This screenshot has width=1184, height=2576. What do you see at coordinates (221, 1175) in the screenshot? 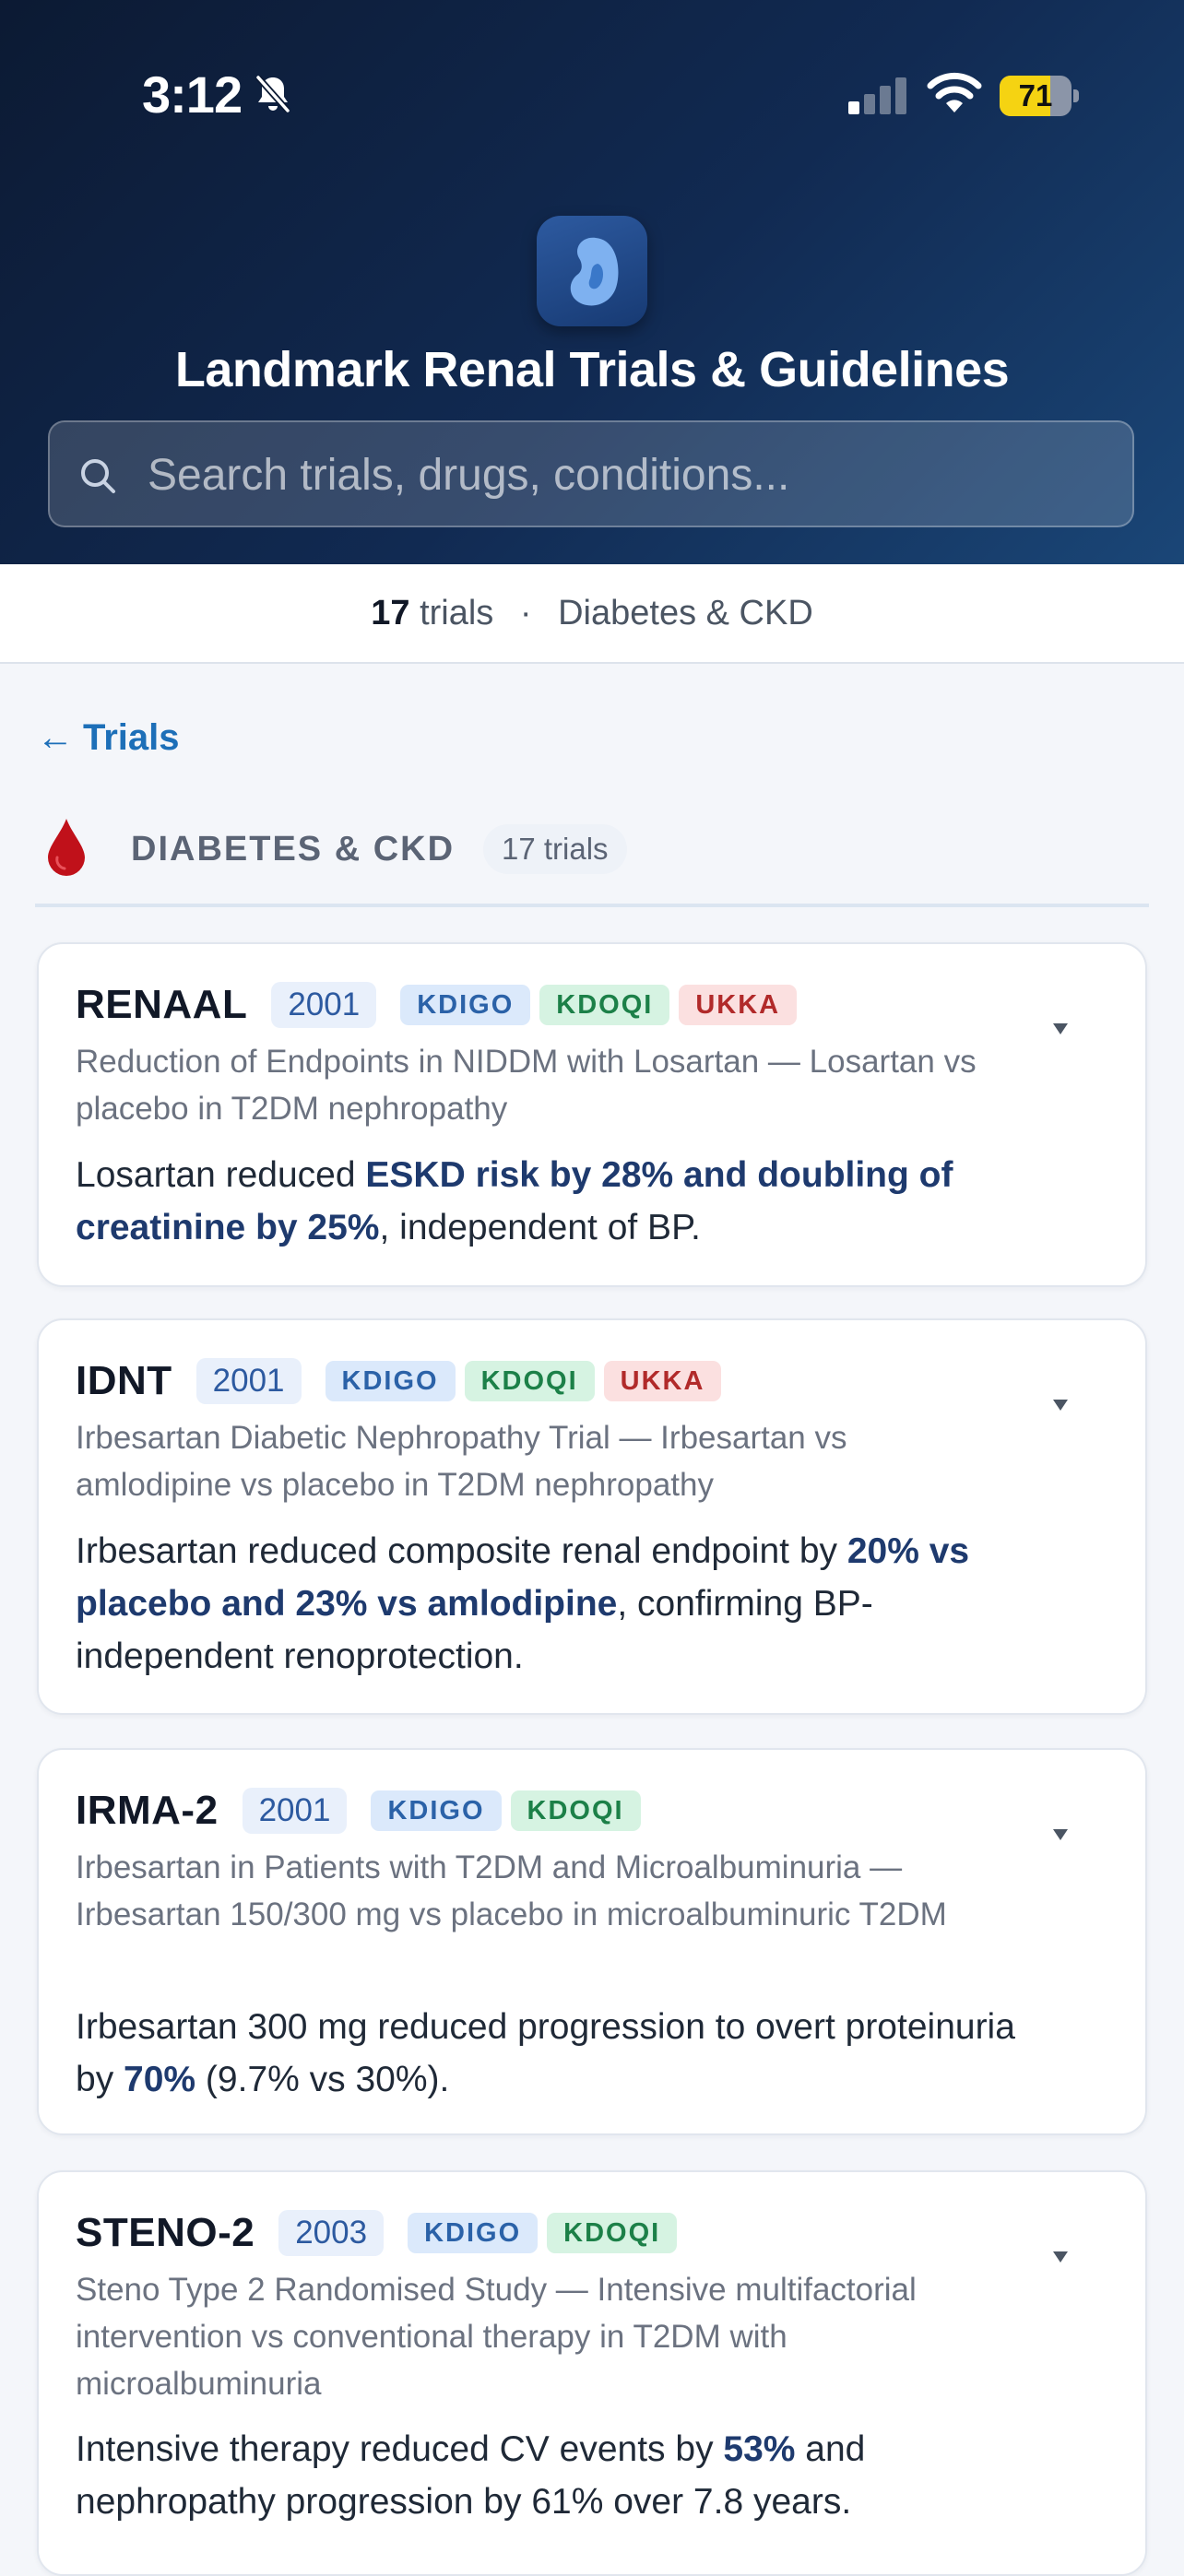
I see `summary-text: Losartan reduced` at bounding box center [221, 1175].